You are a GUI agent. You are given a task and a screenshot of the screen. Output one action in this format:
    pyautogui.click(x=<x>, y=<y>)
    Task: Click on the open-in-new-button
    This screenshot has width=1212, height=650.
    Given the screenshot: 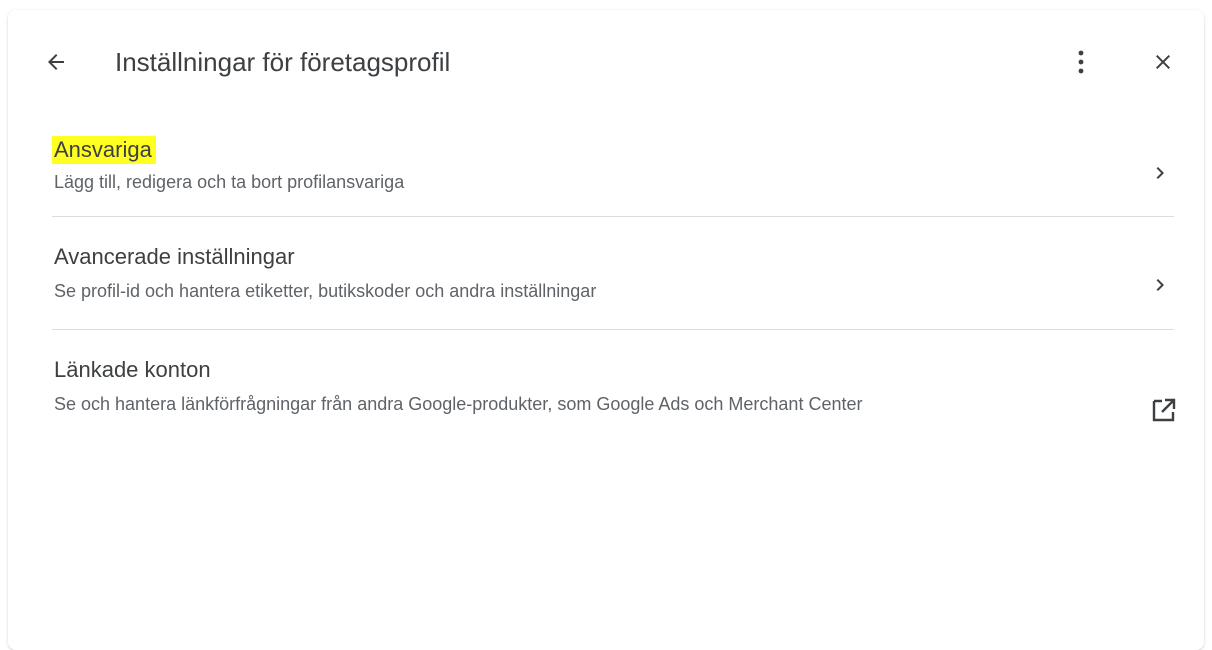 What is the action you would take?
    pyautogui.click(x=1164, y=410)
    